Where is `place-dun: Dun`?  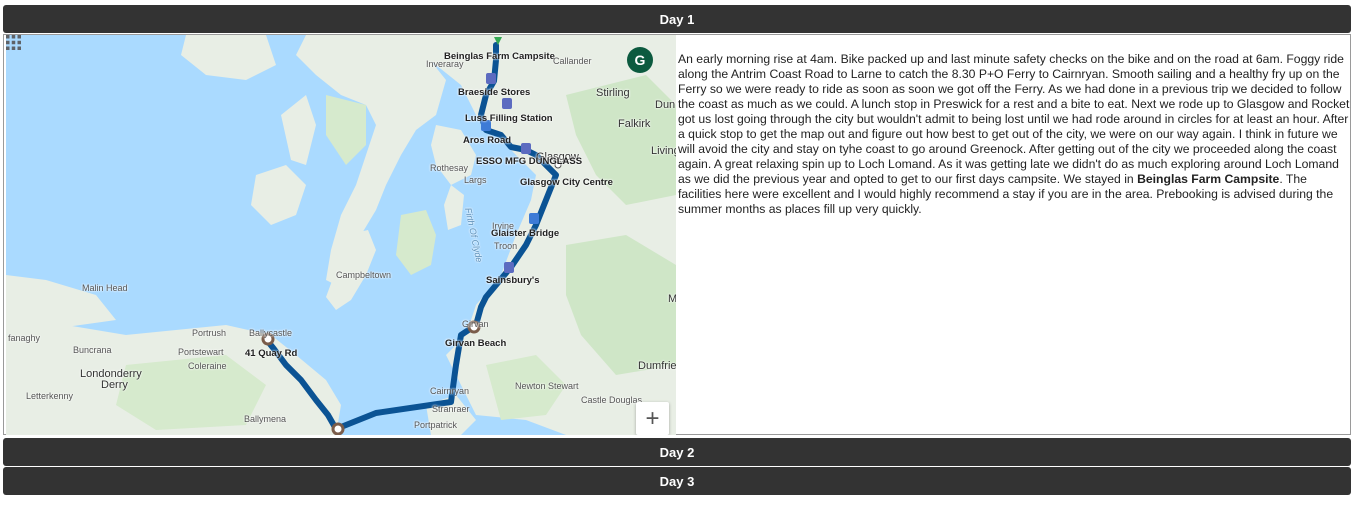
place-dun: Dun is located at coordinates (665, 105).